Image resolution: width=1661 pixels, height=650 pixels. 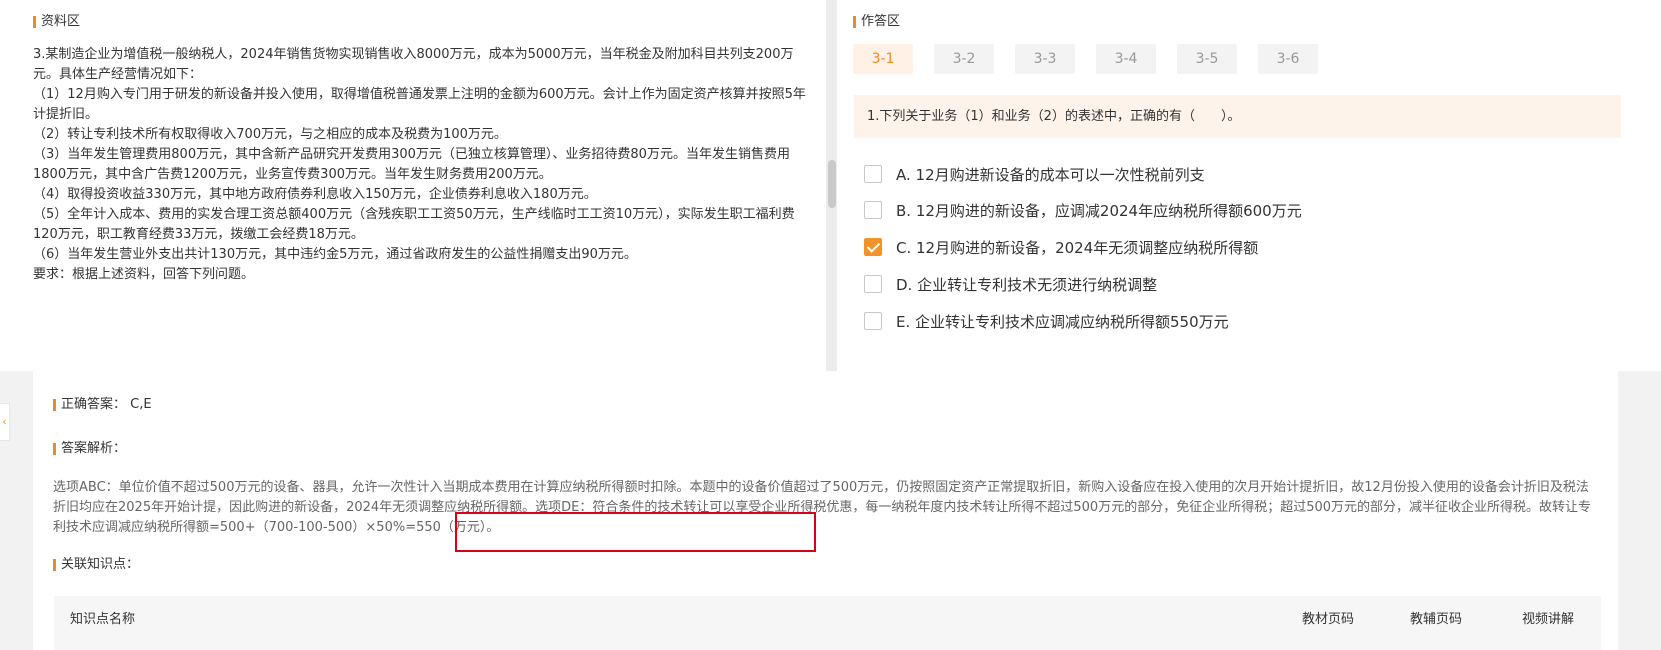 I want to click on knowledge-table-header: 知识点名称 教材页码 教辅页码 视频讲解, so click(x=827, y=623).